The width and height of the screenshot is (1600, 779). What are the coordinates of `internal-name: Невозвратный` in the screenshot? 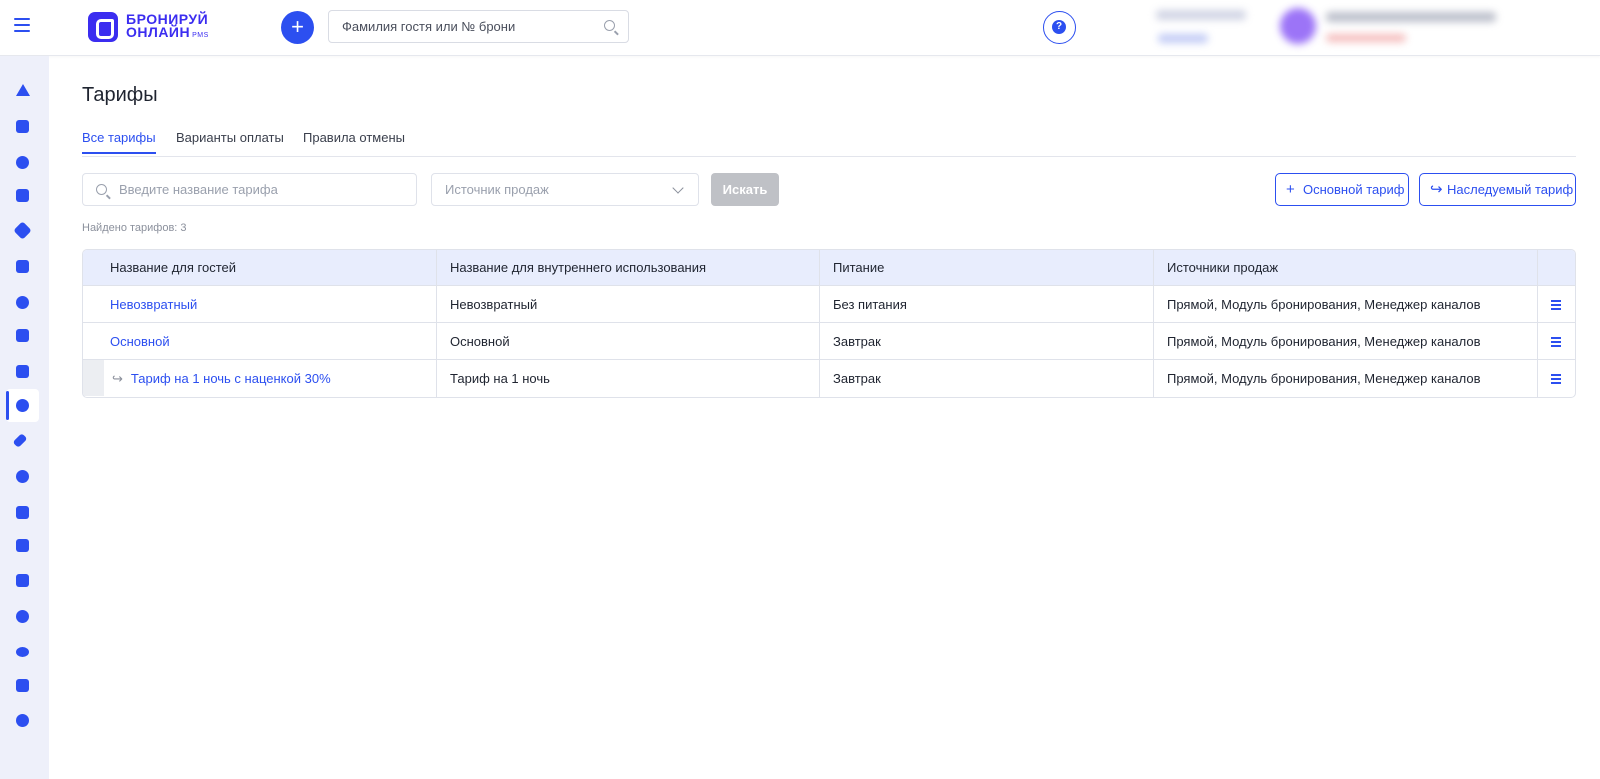 It's located at (627, 304).